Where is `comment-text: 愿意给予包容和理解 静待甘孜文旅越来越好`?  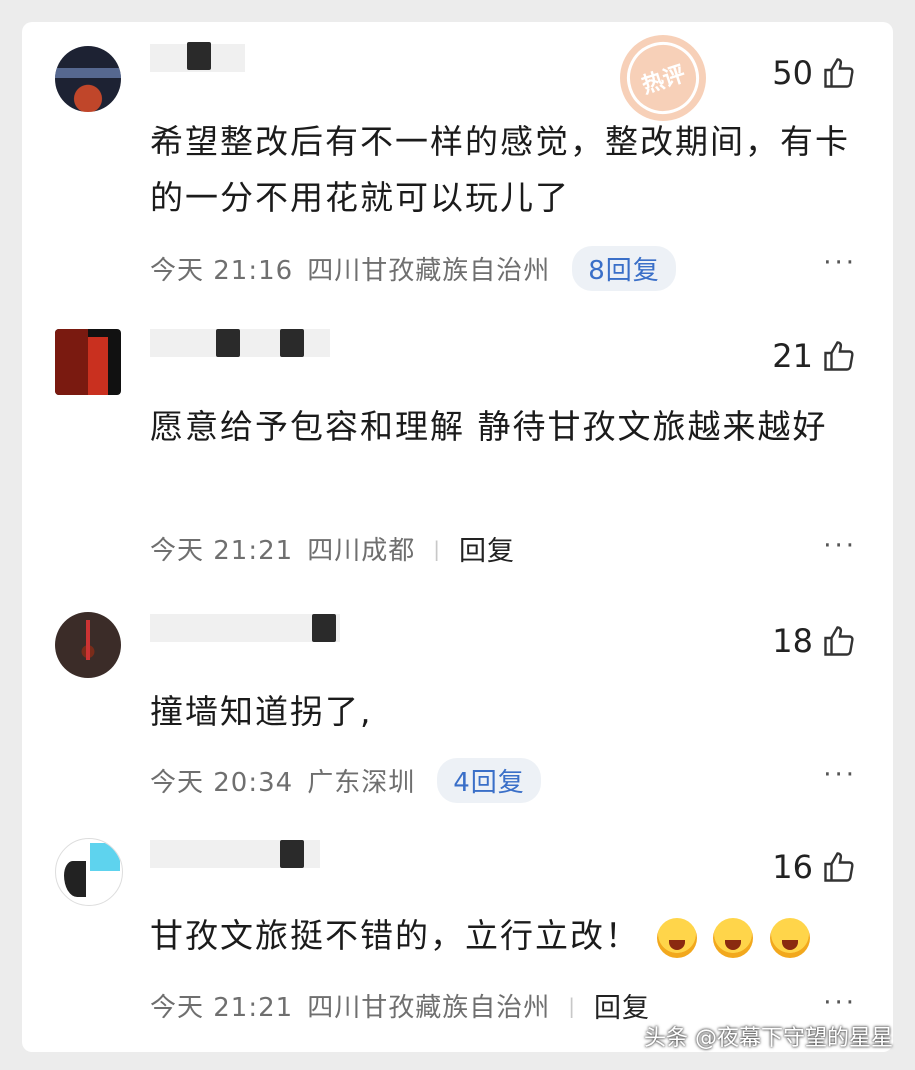 comment-text: 愿意给予包容和理解 静待甘孜文旅越来越好 is located at coordinates (489, 426).